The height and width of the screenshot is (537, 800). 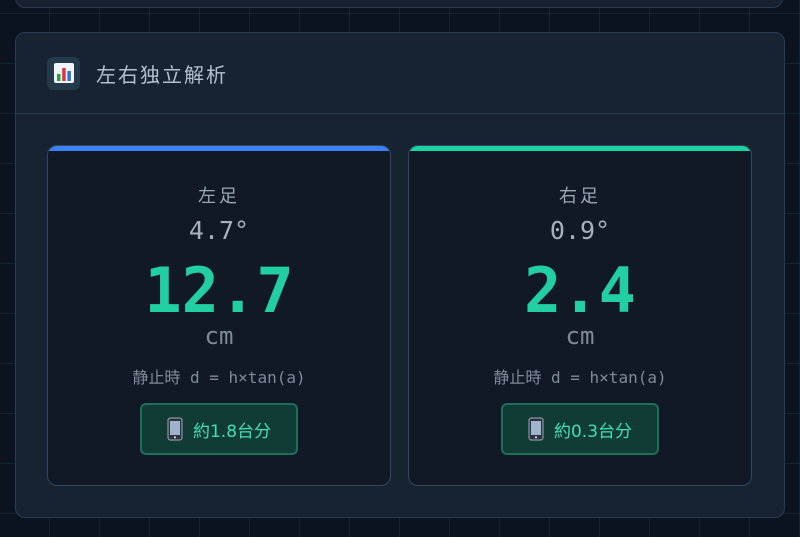 I want to click on angle-value: 0.9°, so click(x=580, y=230).